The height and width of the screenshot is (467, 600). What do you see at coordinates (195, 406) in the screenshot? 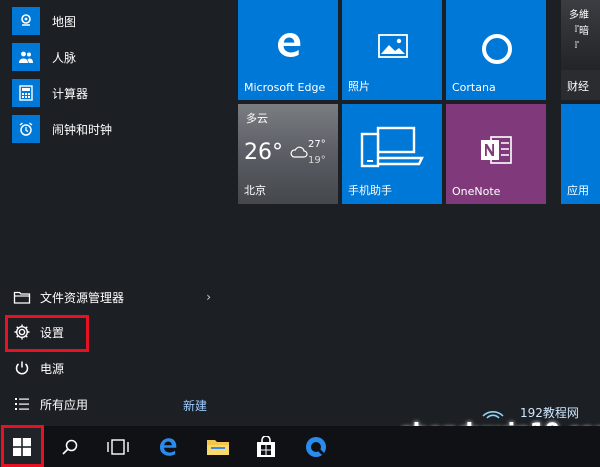
I see `new-badge: 新建` at bounding box center [195, 406].